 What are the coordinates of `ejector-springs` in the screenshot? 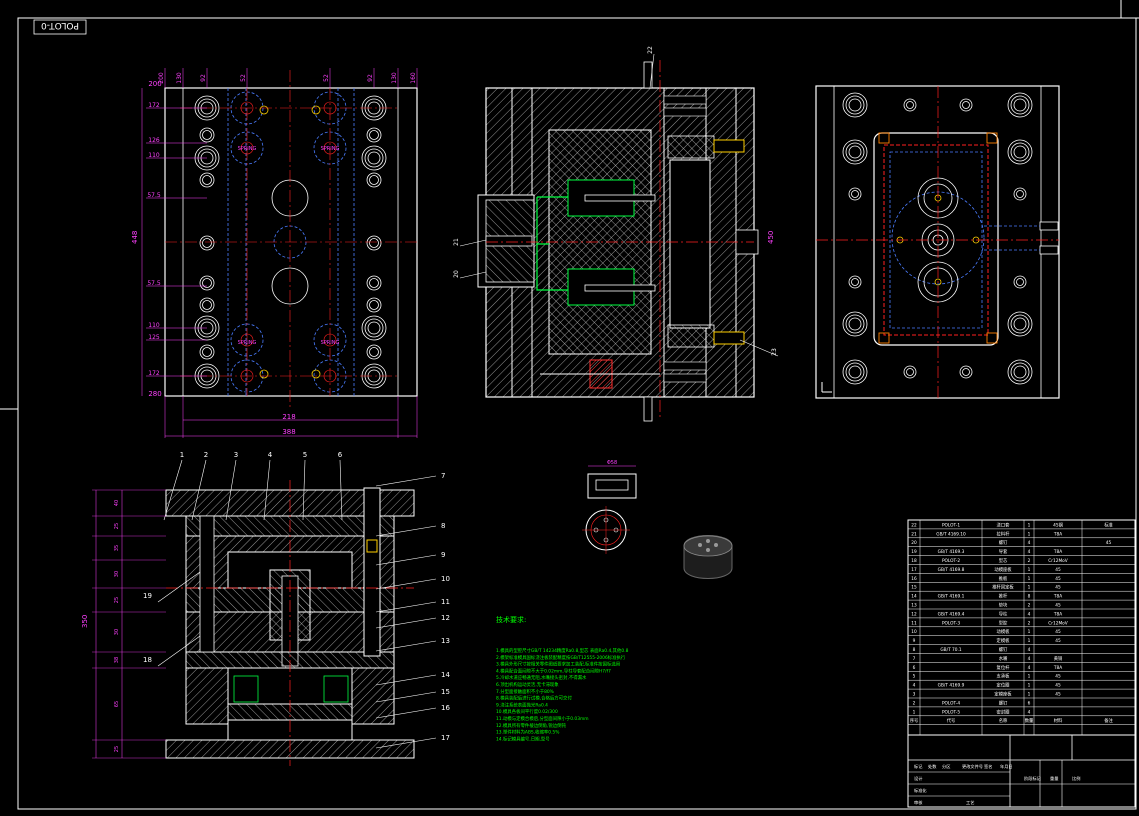 It's located at (291, 689).